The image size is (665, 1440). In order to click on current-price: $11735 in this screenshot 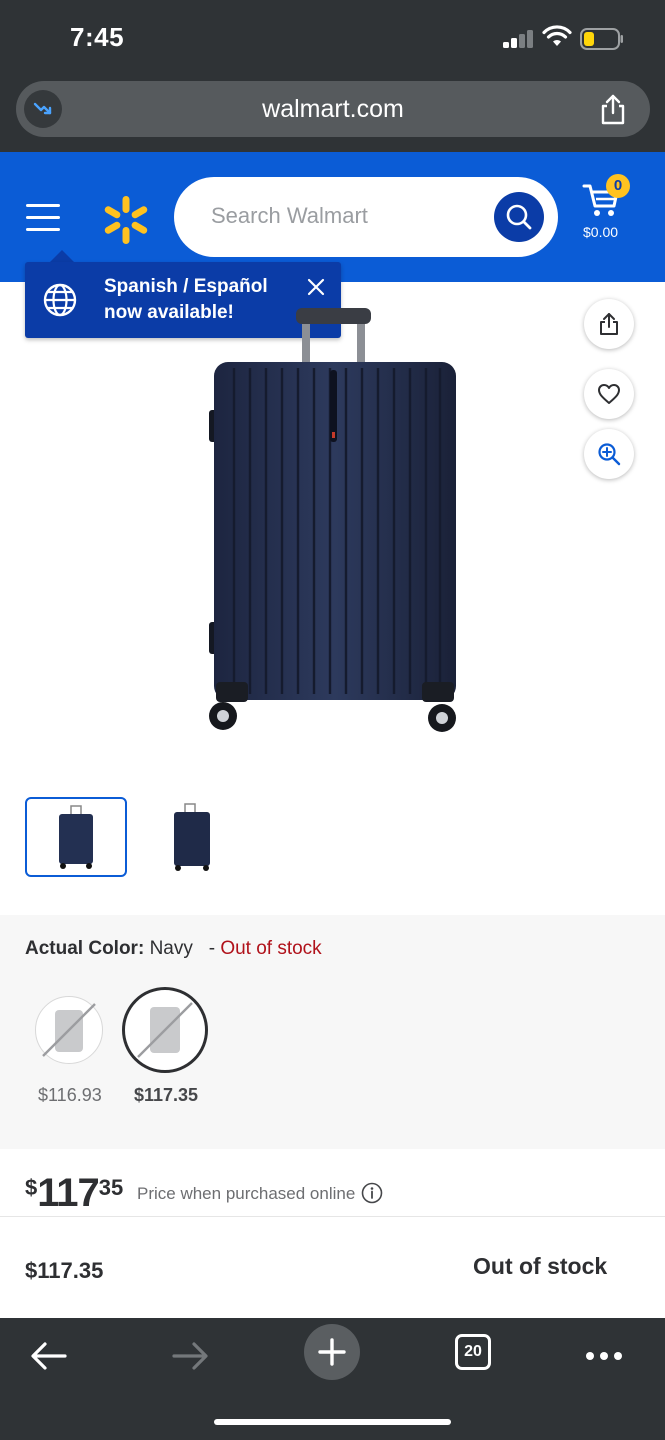, I will do `click(74, 1193)`.